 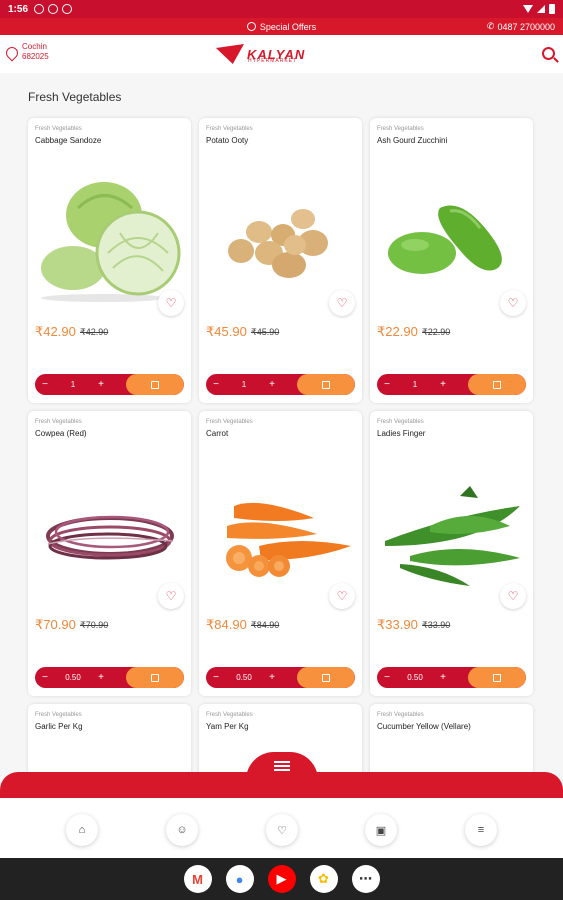 What do you see at coordinates (18, 9) in the screenshot?
I see `status-time: 1:56` at bounding box center [18, 9].